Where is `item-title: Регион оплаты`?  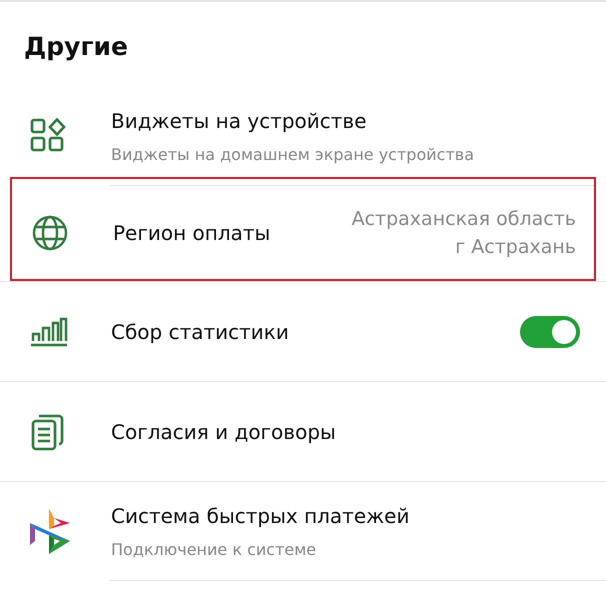
item-title: Регион оплаты is located at coordinates (232, 232).